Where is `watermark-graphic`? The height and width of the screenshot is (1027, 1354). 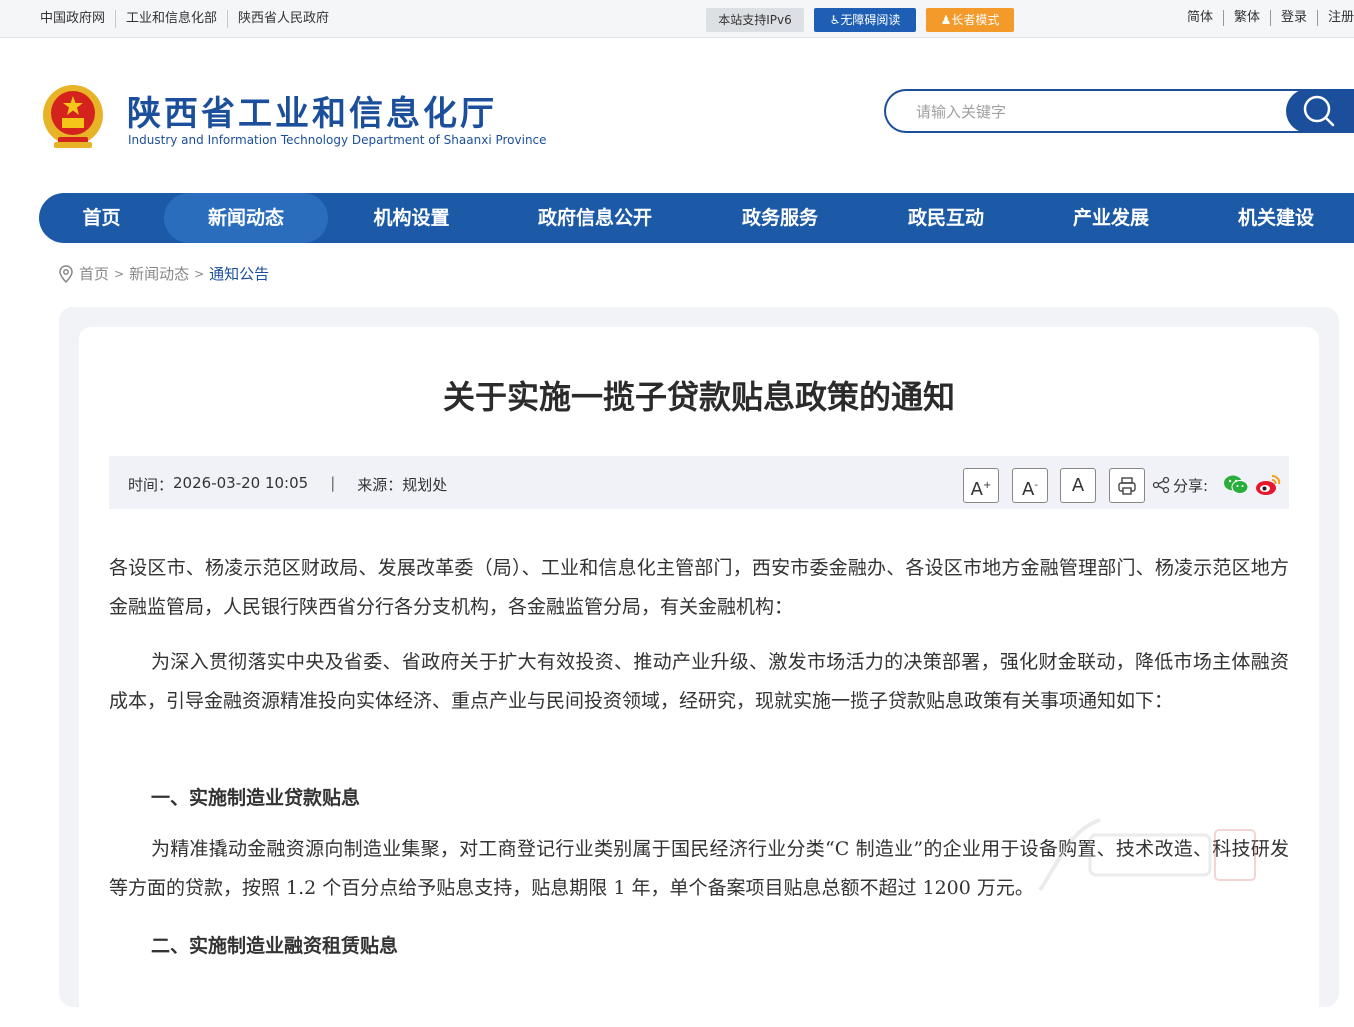
watermark-graphic is located at coordinates (1147, 855).